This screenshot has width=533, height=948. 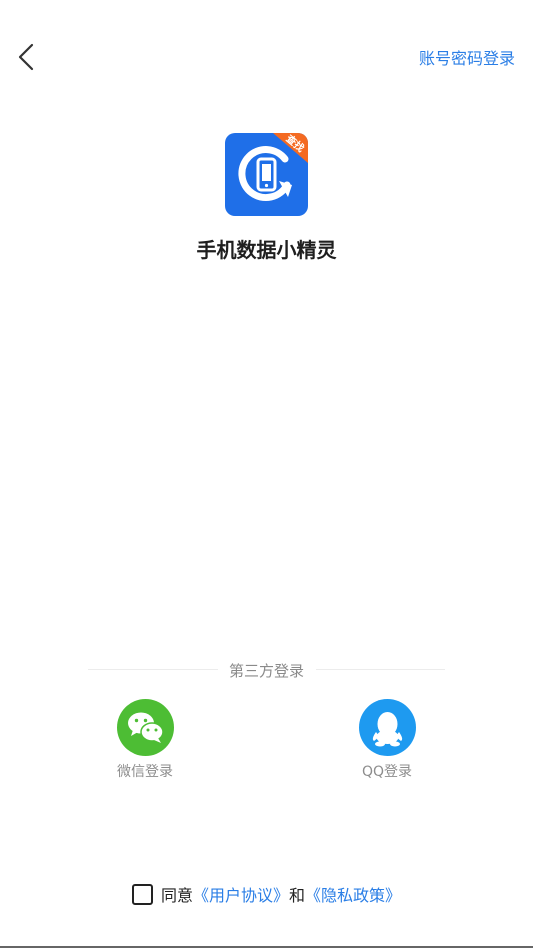 I want to click on chevron-left-icon, so click(x=26, y=57).